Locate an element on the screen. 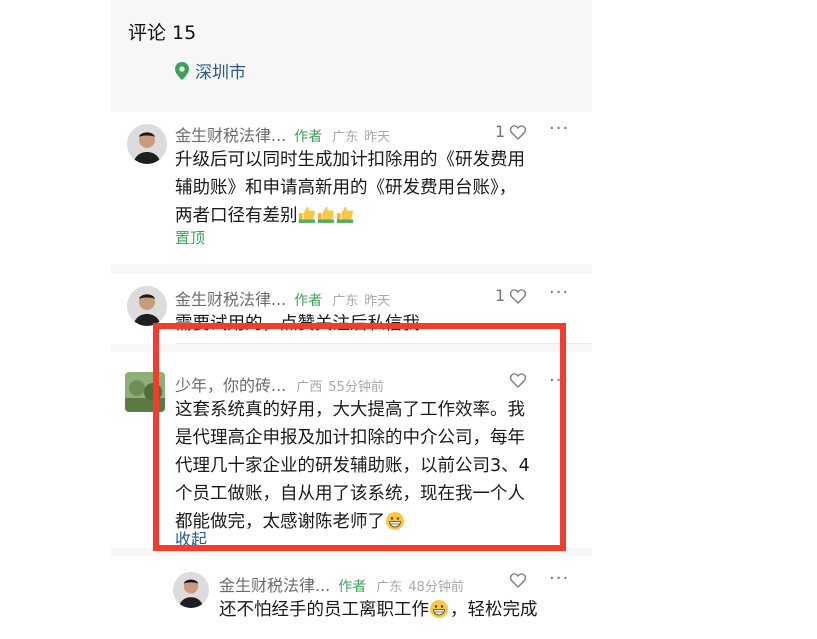 Image resolution: width=817 pixels, height=639 pixels. comment-meta: 金生财税法律... 作者 广东 48分钟前 is located at coordinates (341, 584).